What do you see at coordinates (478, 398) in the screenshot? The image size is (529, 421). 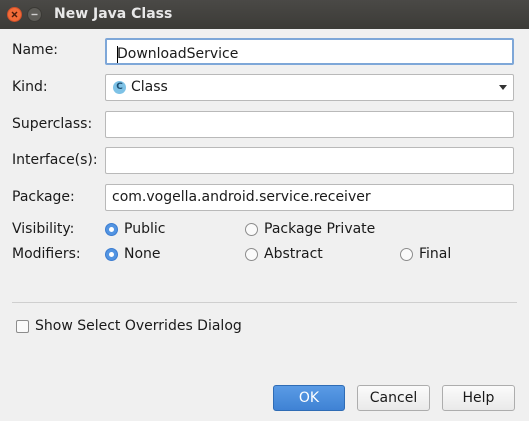 I see `help-button: Help` at bounding box center [478, 398].